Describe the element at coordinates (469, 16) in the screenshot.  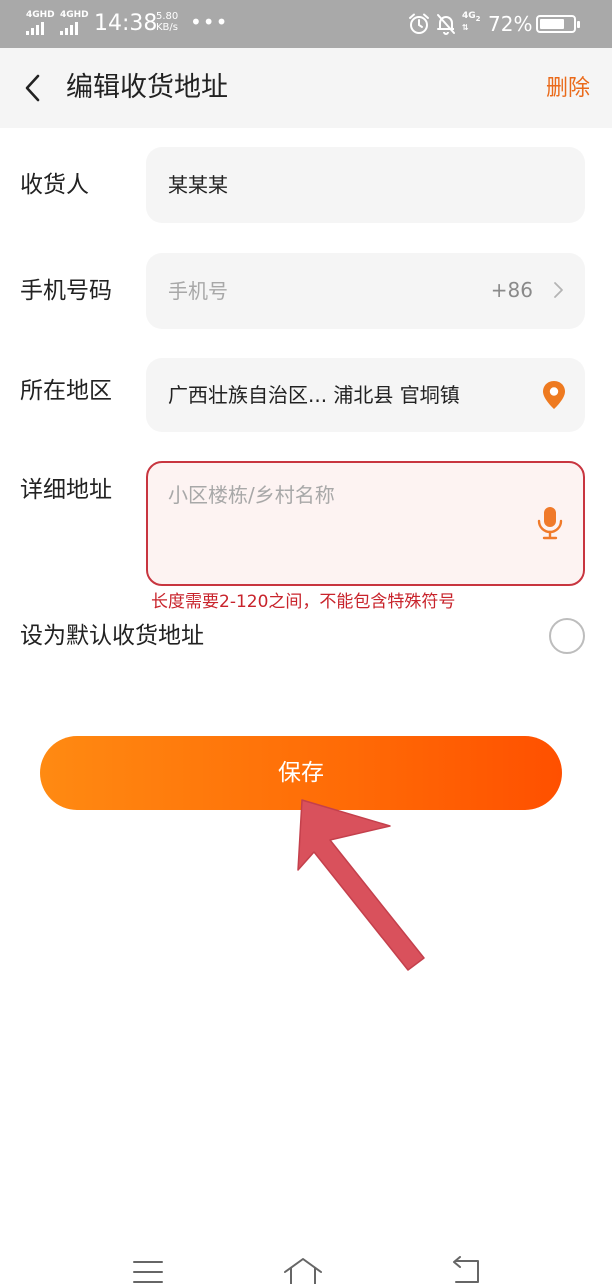
I see `network-4g-label: 4G` at that location.